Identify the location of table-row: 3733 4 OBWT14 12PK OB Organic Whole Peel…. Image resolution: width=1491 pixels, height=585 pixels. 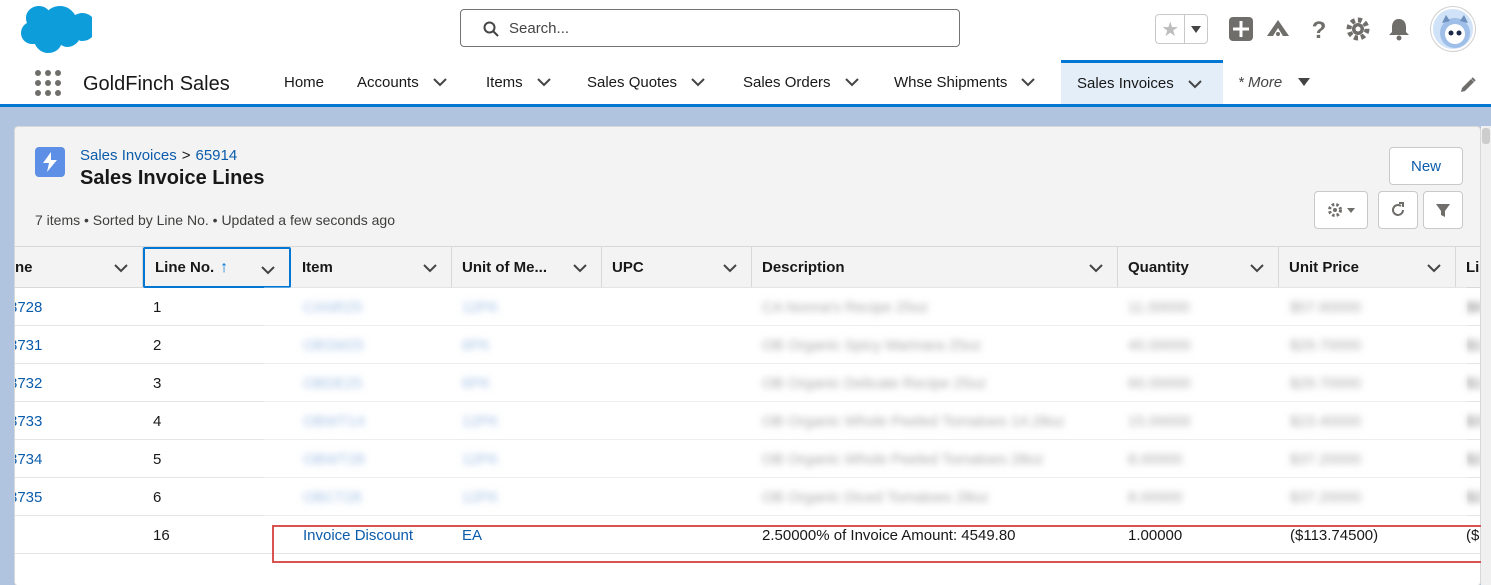
(747, 421).